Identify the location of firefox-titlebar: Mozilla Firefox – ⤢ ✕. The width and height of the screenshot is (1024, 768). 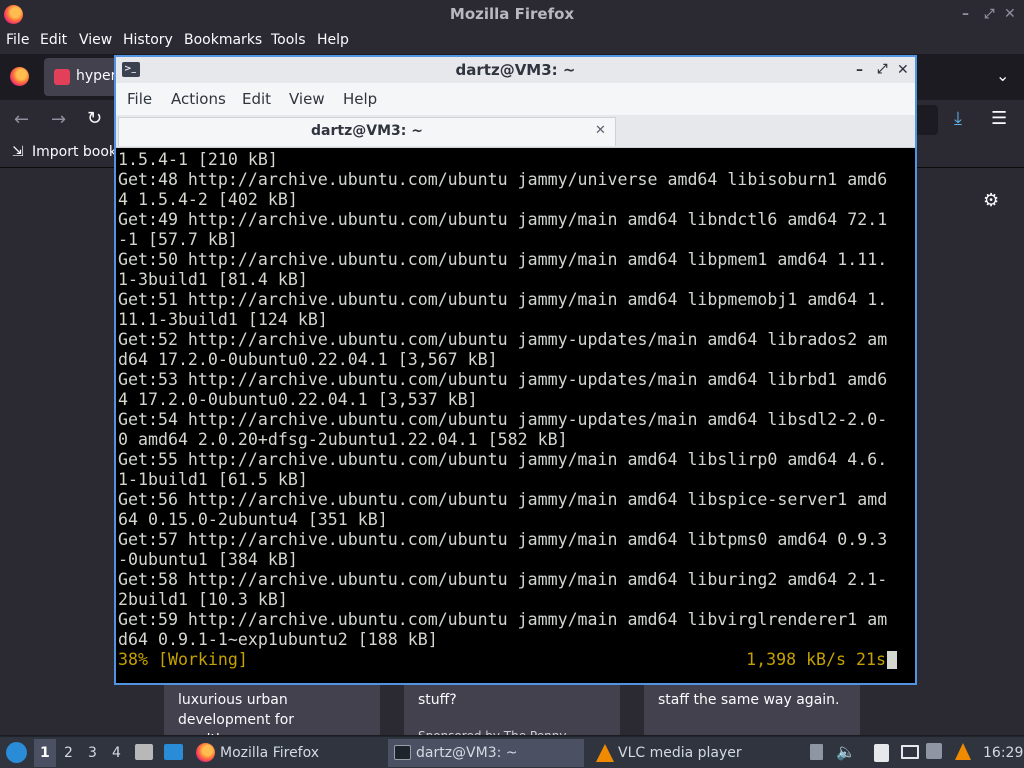
(512, 14).